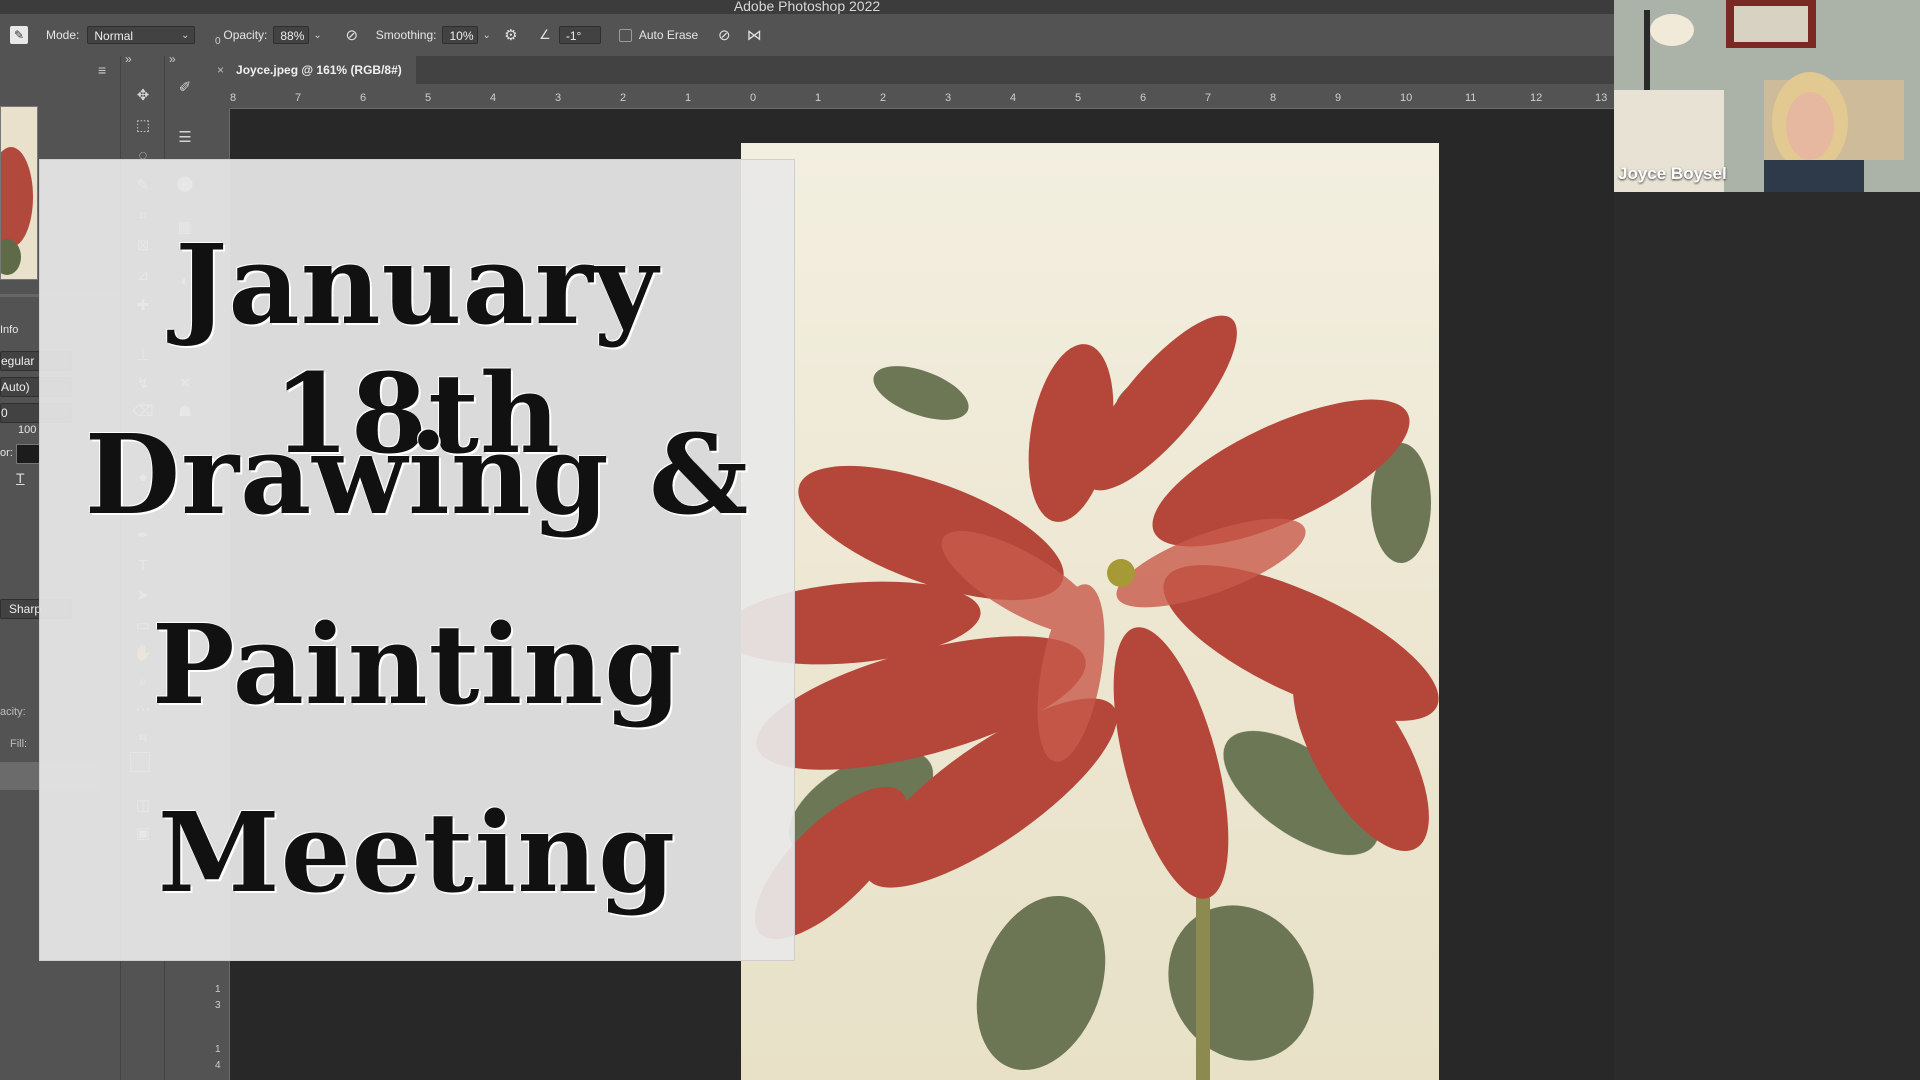 The height and width of the screenshot is (1080, 1920). I want to click on ruler-tick-label: 9, so click(1338, 98).